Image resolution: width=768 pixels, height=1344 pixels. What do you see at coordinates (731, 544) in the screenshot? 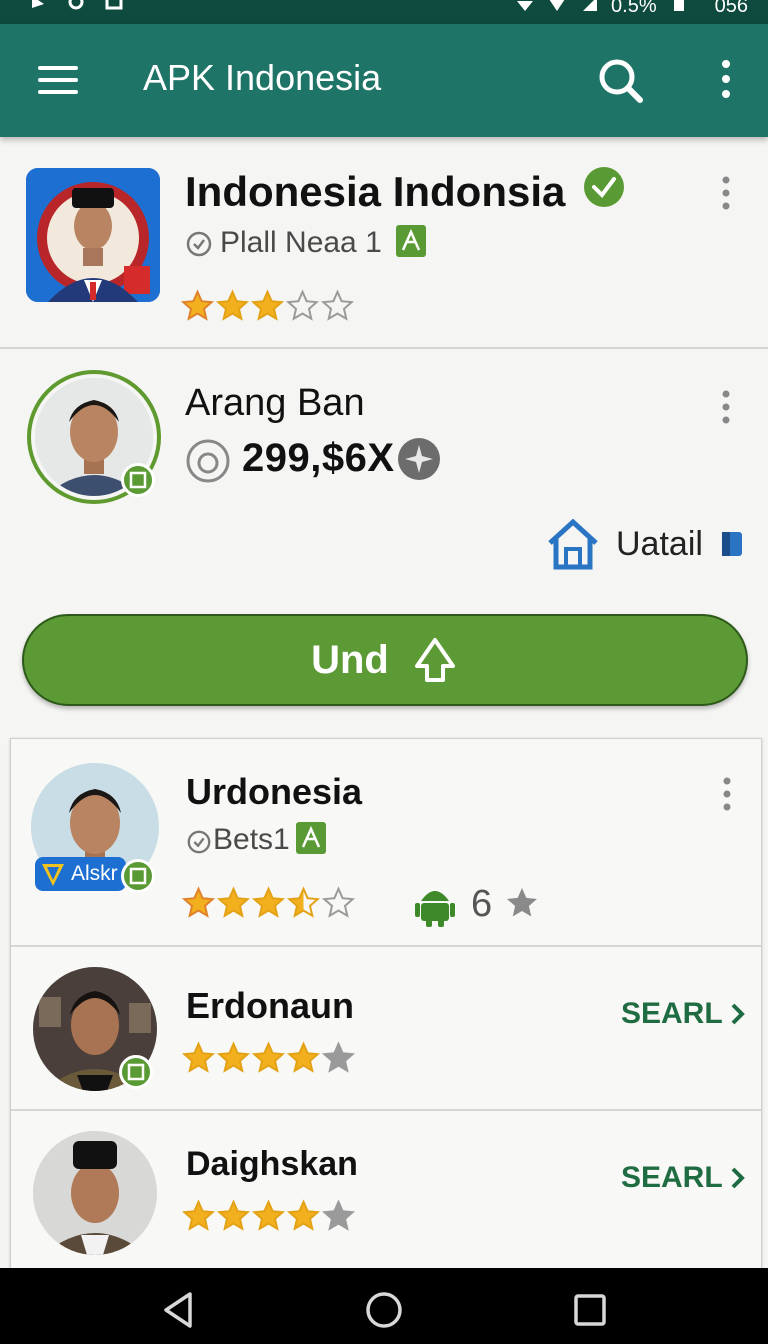
I see `bookmark-icon` at bounding box center [731, 544].